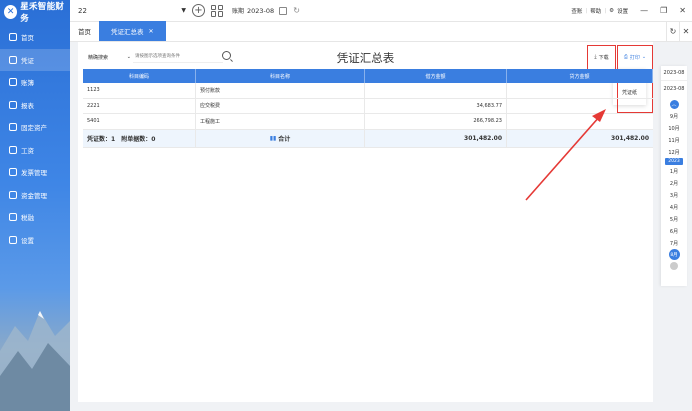  What do you see at coordinates (436, 105) in the screenshot?
I see `debit-amount: 34,683.77` at bounding box center [436, 105].